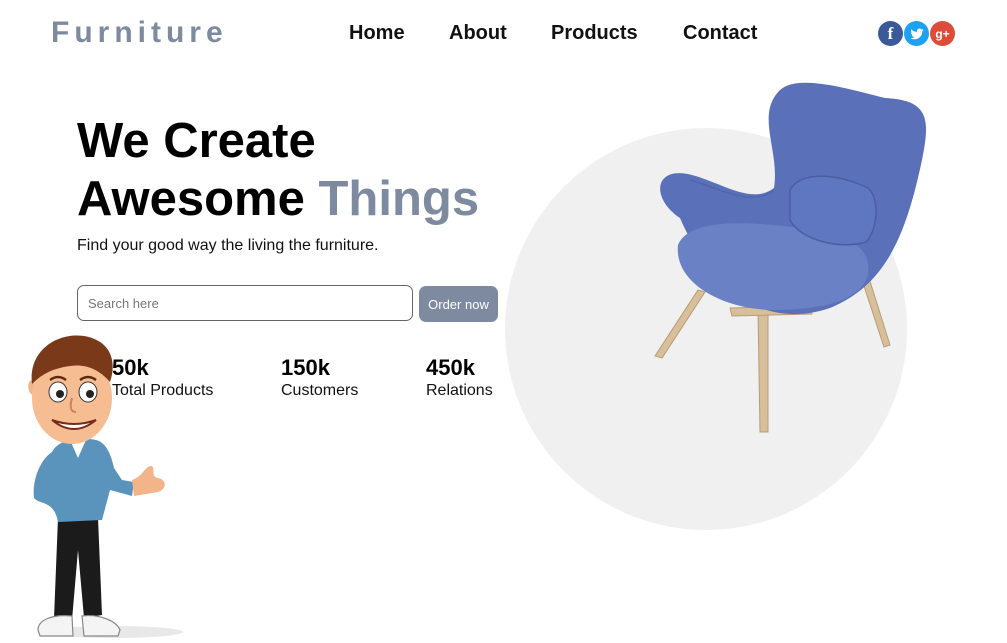  I want to click on twitter-bird-glyph, so click(916, 33).